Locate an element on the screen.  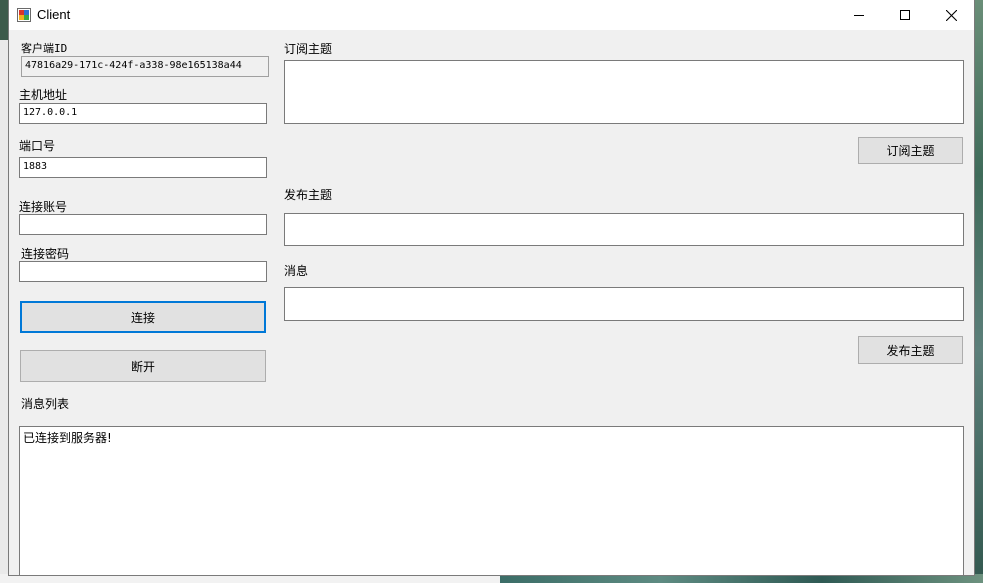
publish-button: 发布主题 is located at coordinates (910, 350).